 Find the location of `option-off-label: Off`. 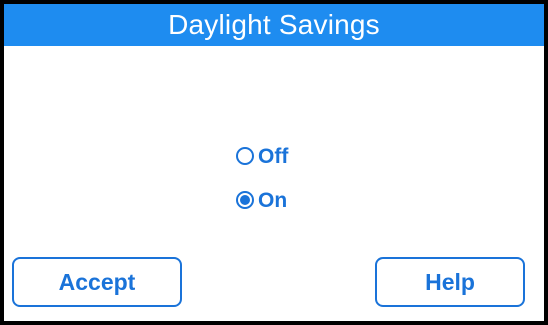

option-off-label: Off is located at coordinates (273, 156).